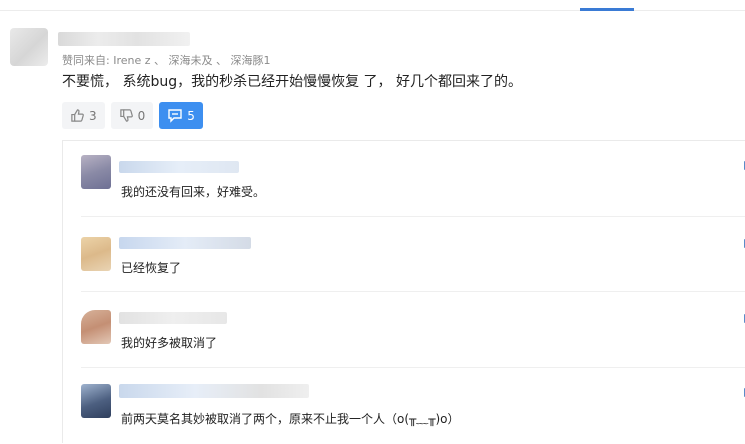 Image resolution: width=745 pixels, height=444 pixels. I want to click on dislike-count: 0, so click(141, 115).